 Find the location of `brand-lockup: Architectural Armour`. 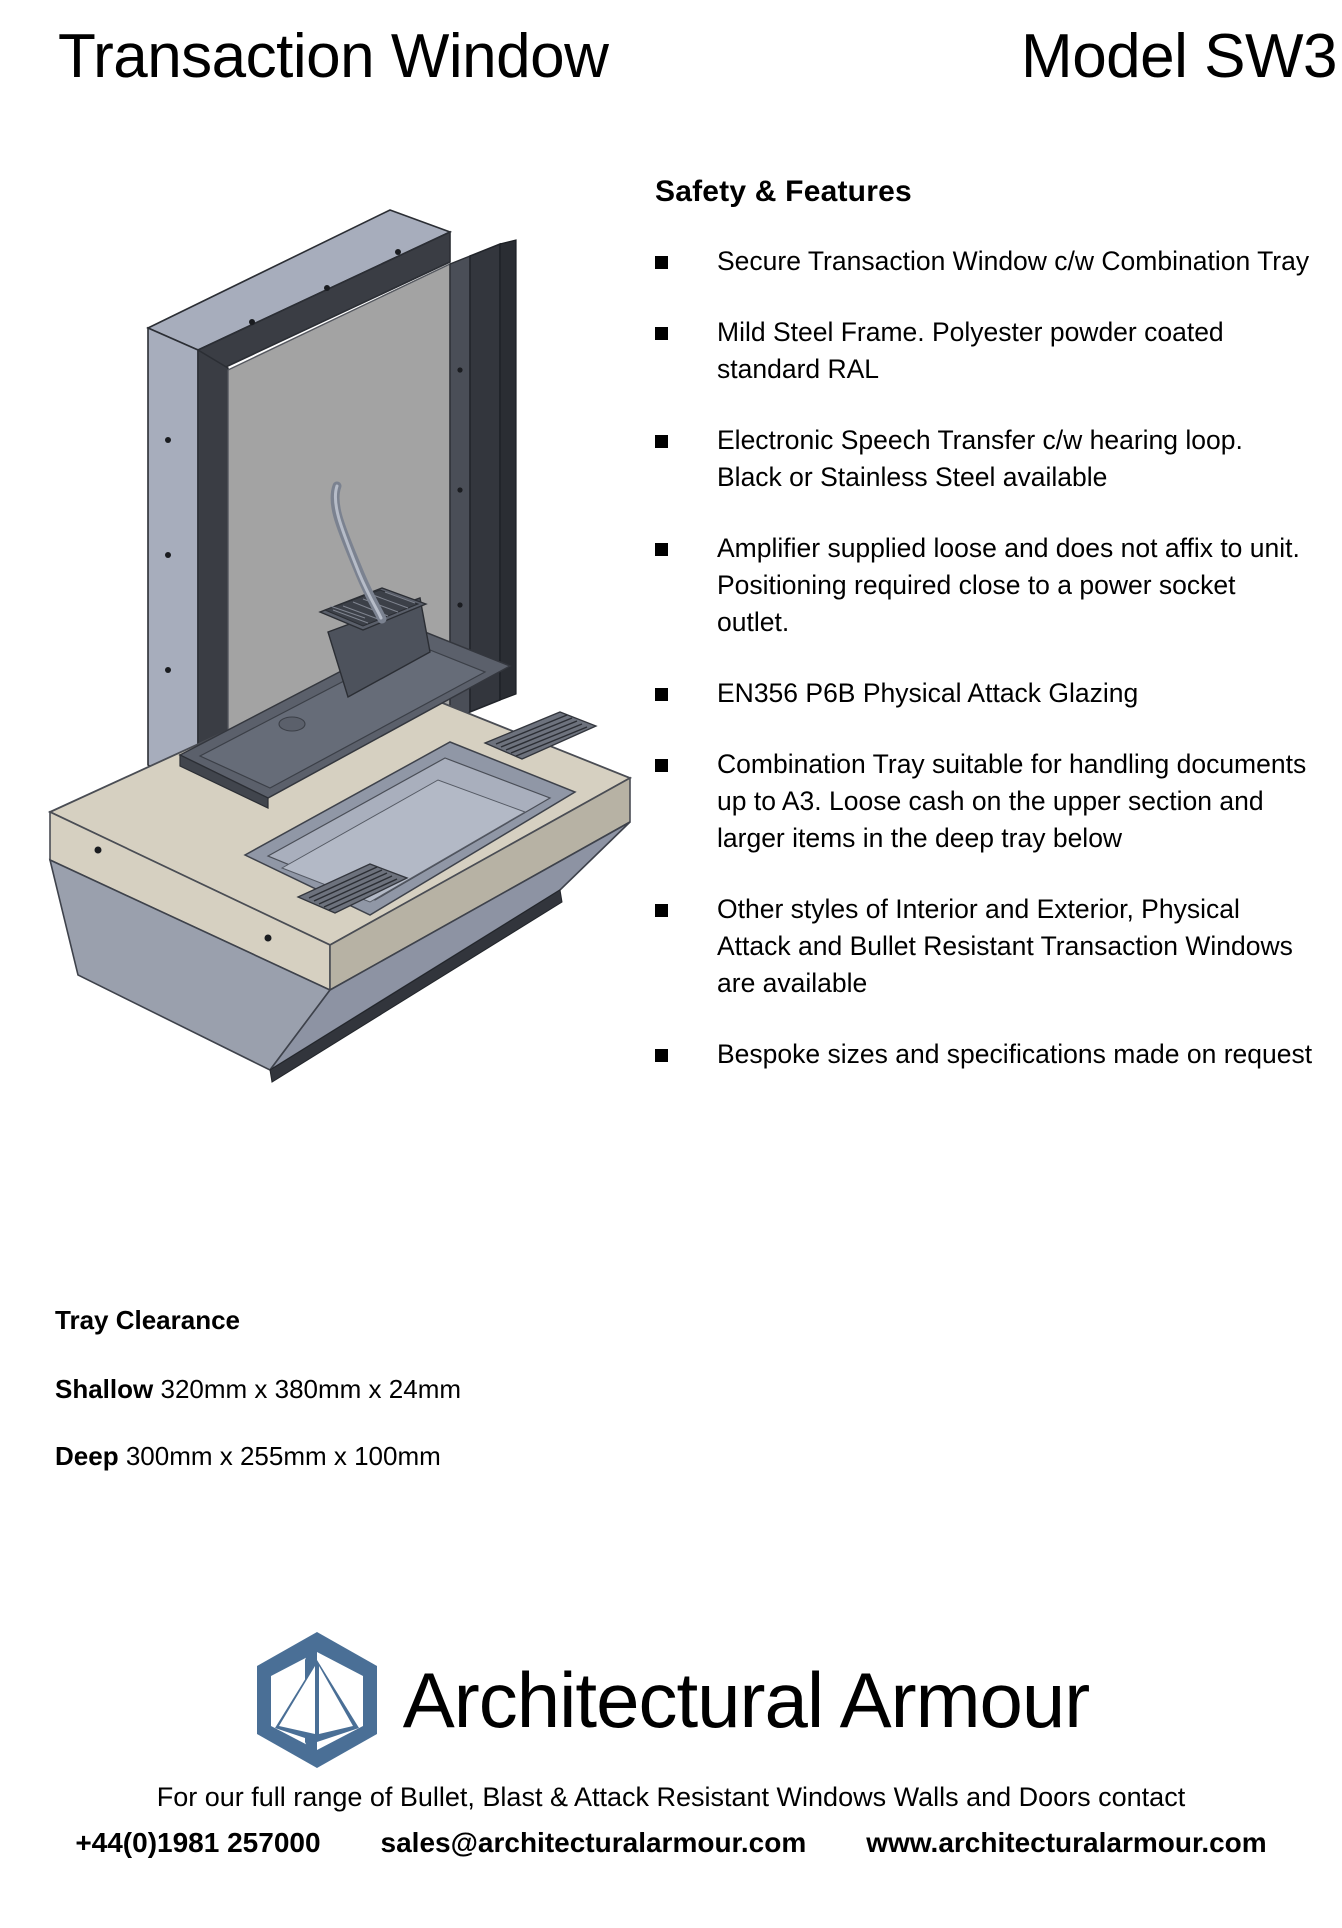

brand-lockup: Architectural Armour is located at coordinates (671, 1700).